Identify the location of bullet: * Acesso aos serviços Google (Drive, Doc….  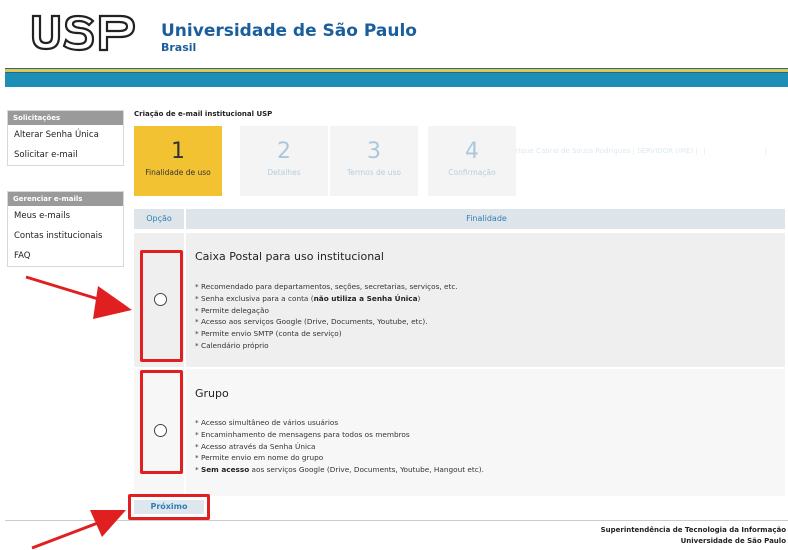
(311, 322).